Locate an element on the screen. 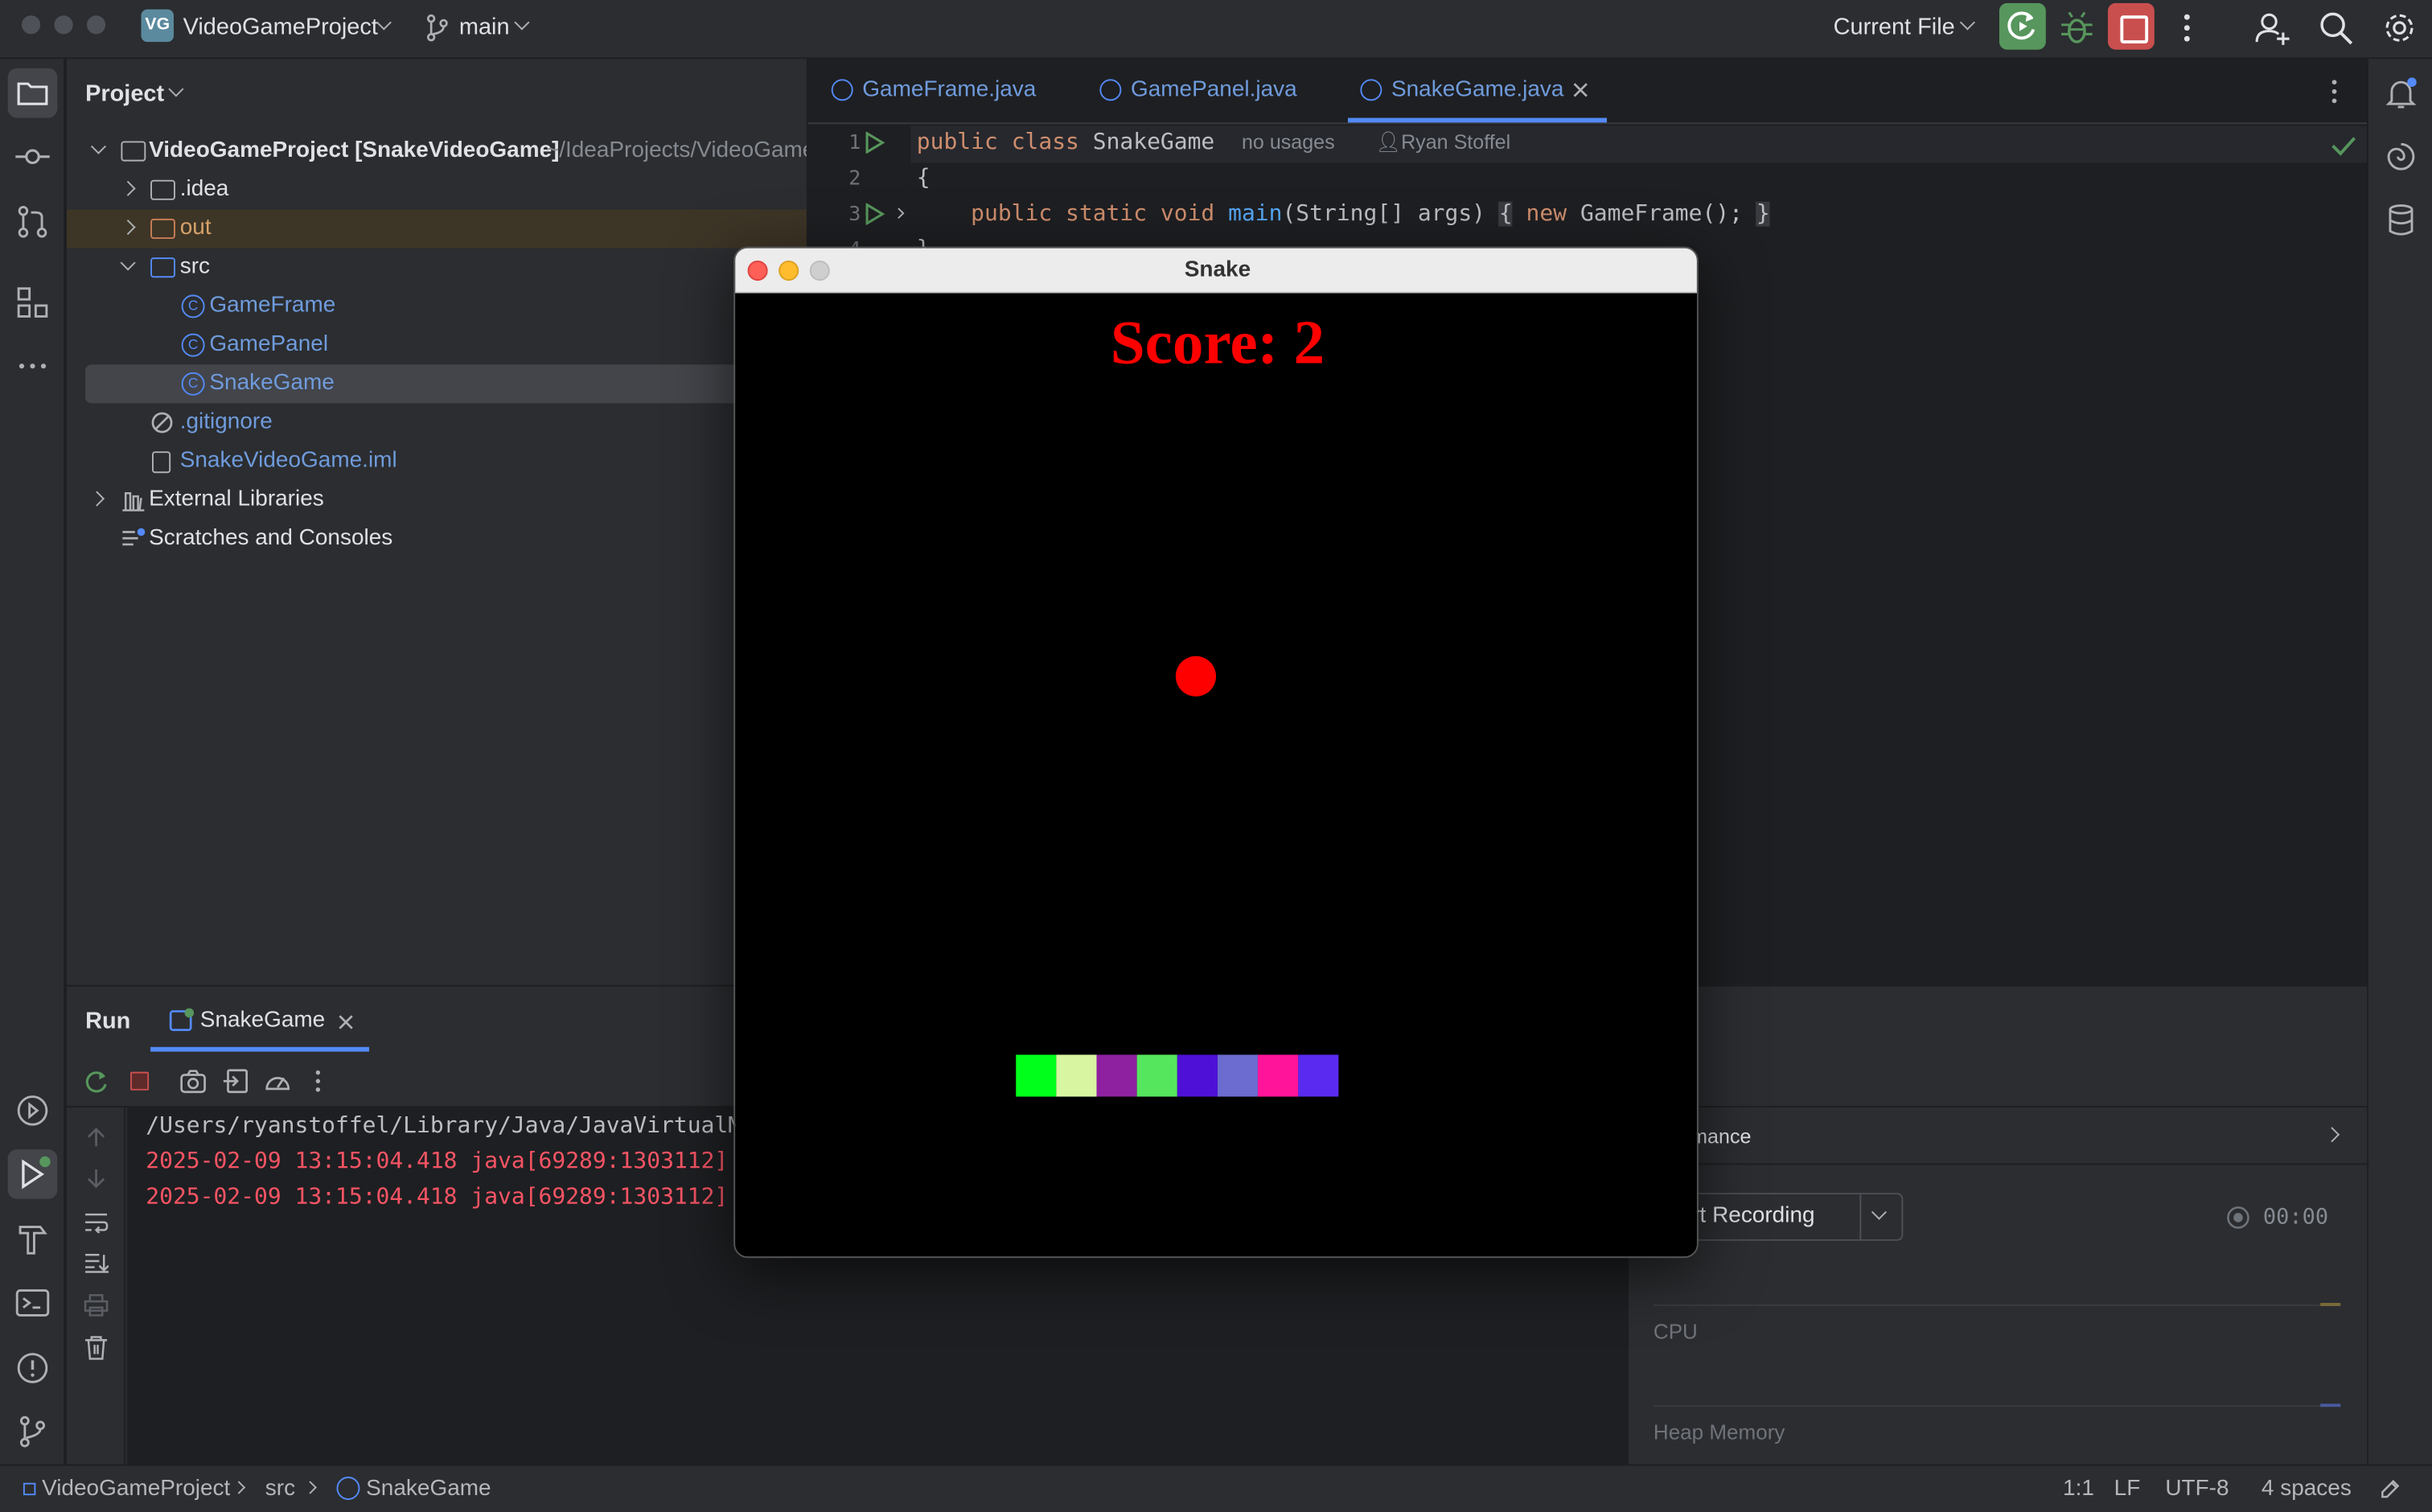 The image size is (2432, 1512). project-switcher: VideoGameProject is located at coordinates (280, 27).